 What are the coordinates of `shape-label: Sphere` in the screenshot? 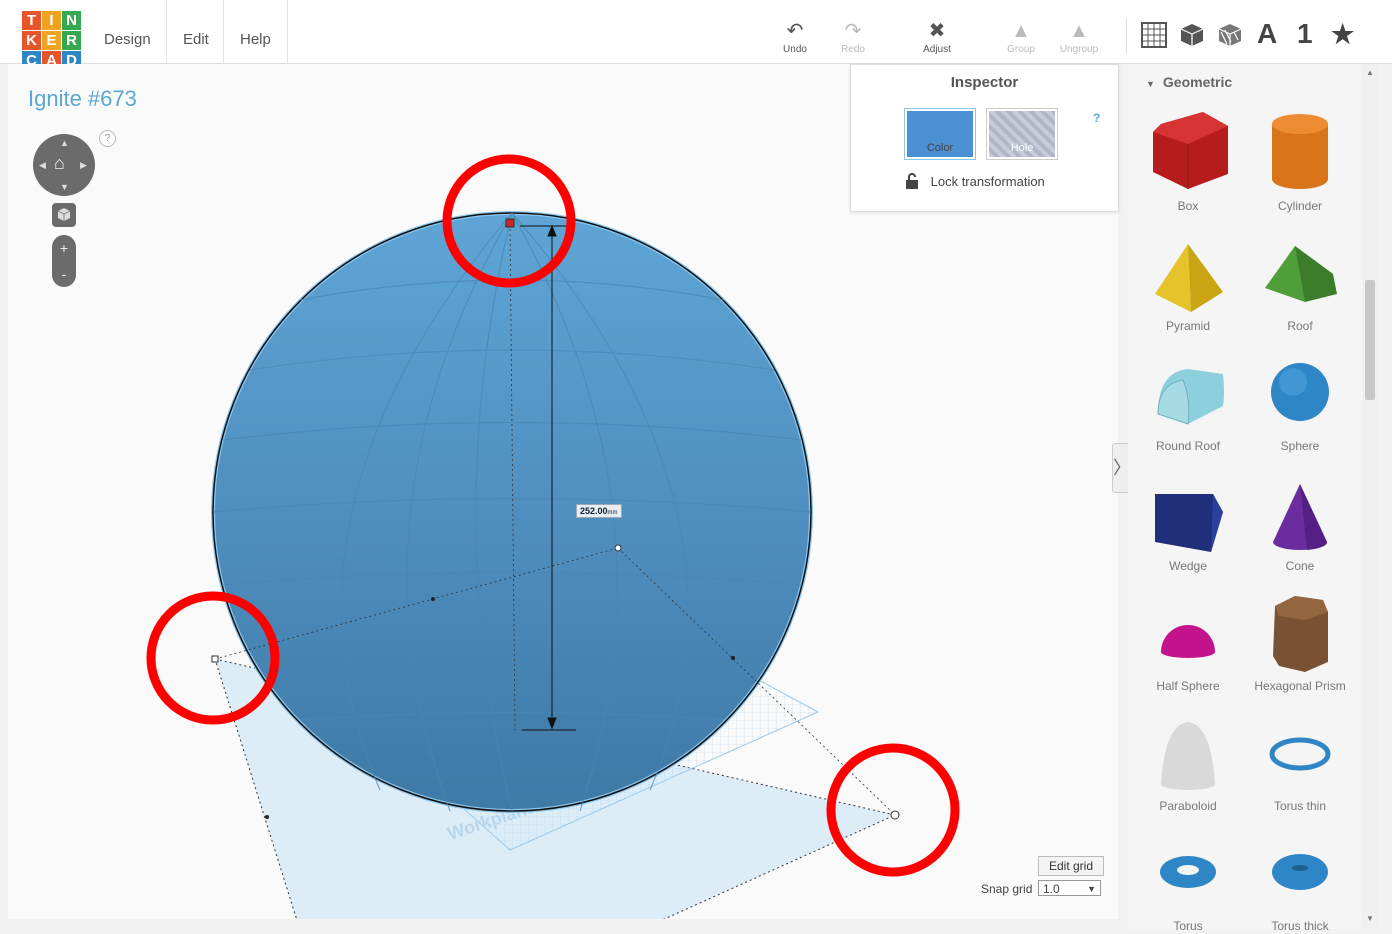 It's located at (1300, 446).